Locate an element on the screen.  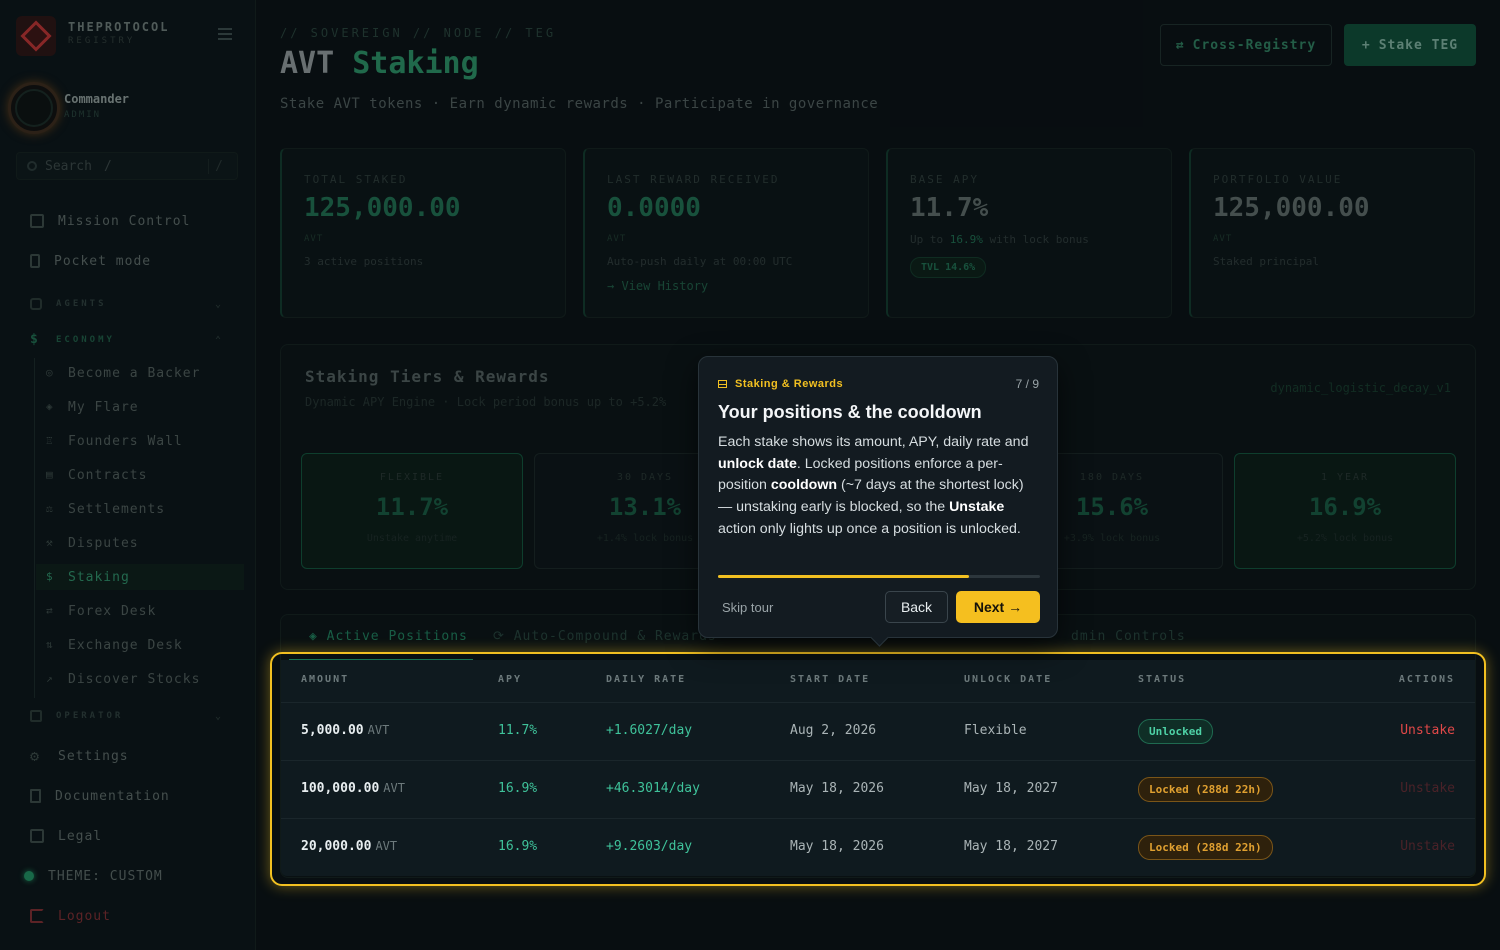
section-label: ECONOMY is located at coordinates (85, 340).